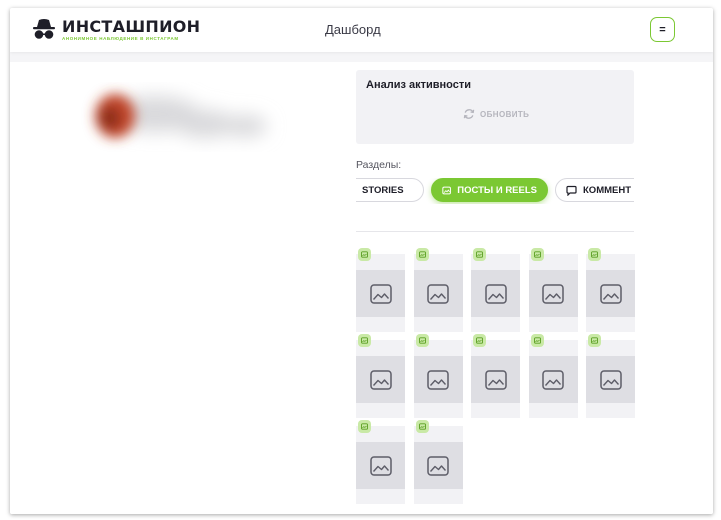 This screenshot has height=520, width=721. What do you see at coordinates (607, 190) in the screenshot?
I see `tab-comments-label: КОММЕНТ` at bounding box center [607, 190].